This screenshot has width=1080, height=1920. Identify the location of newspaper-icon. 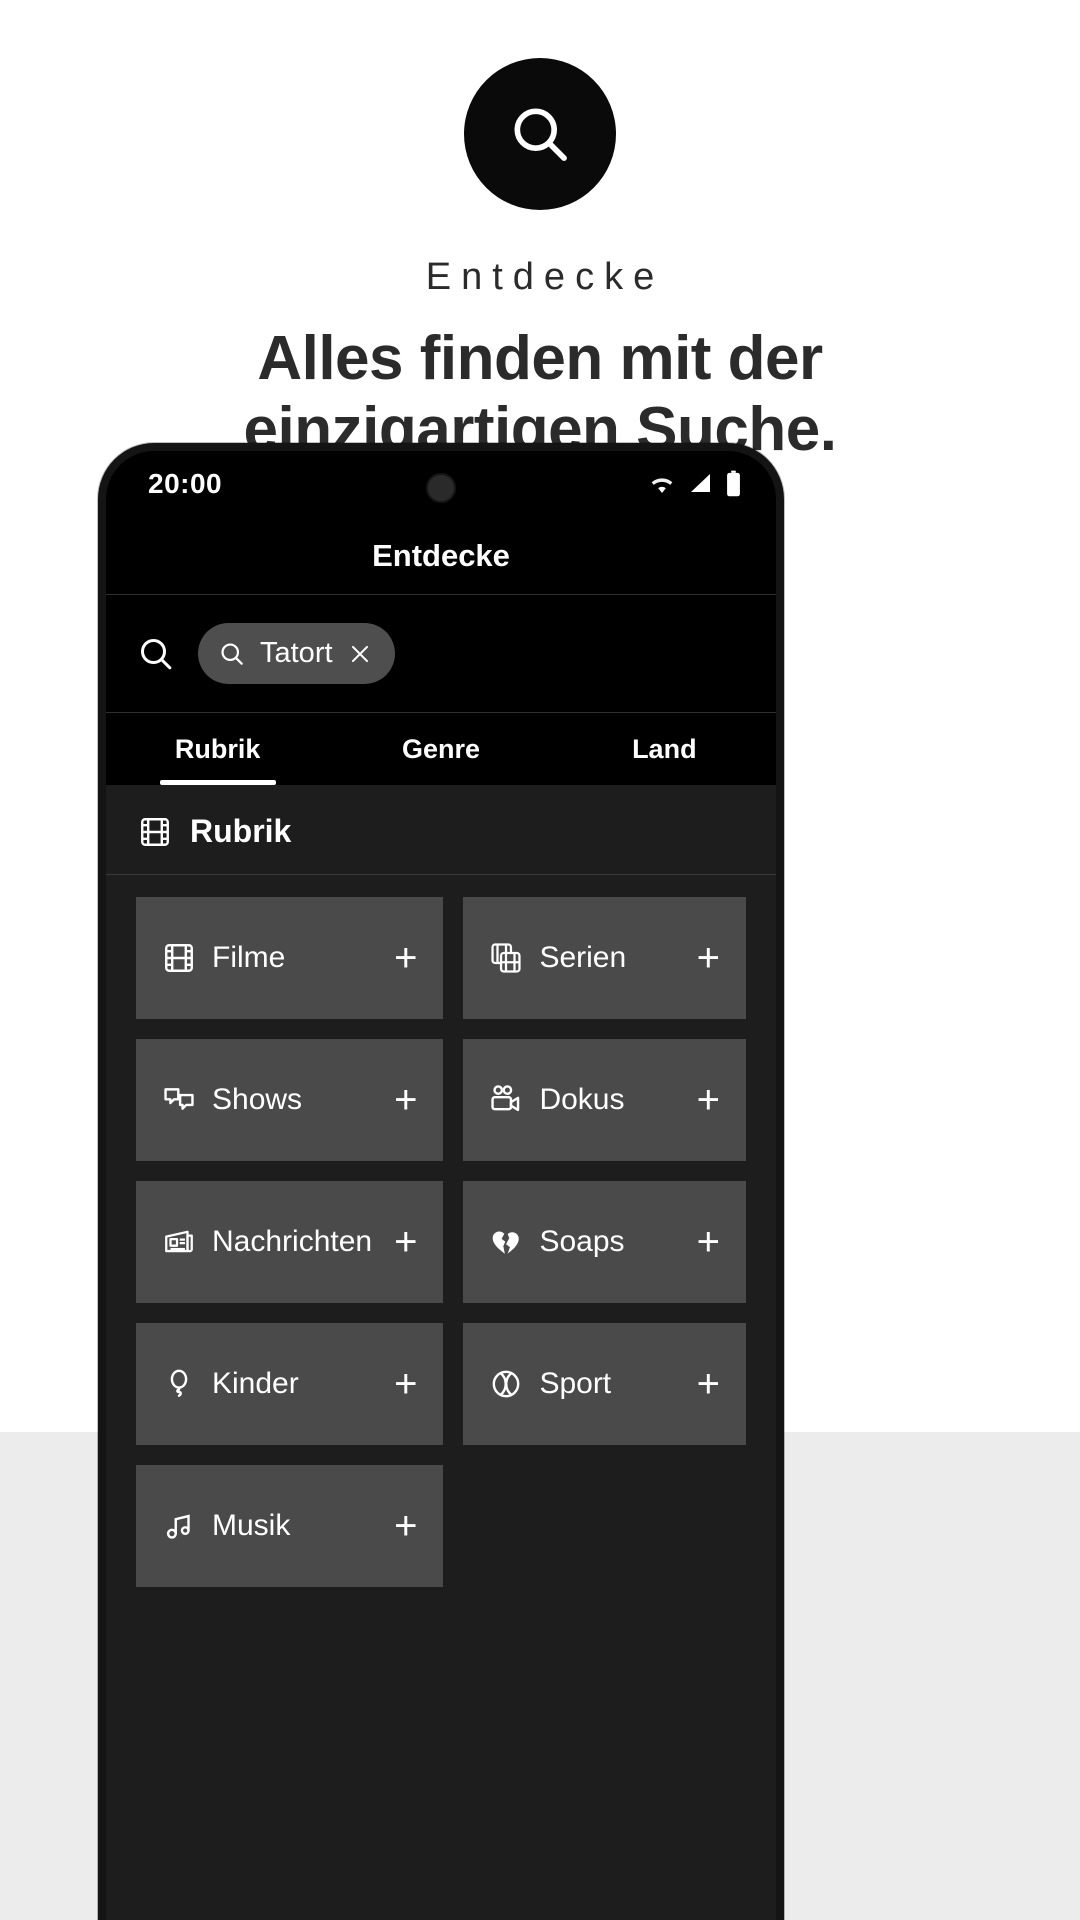
(179, 1242).